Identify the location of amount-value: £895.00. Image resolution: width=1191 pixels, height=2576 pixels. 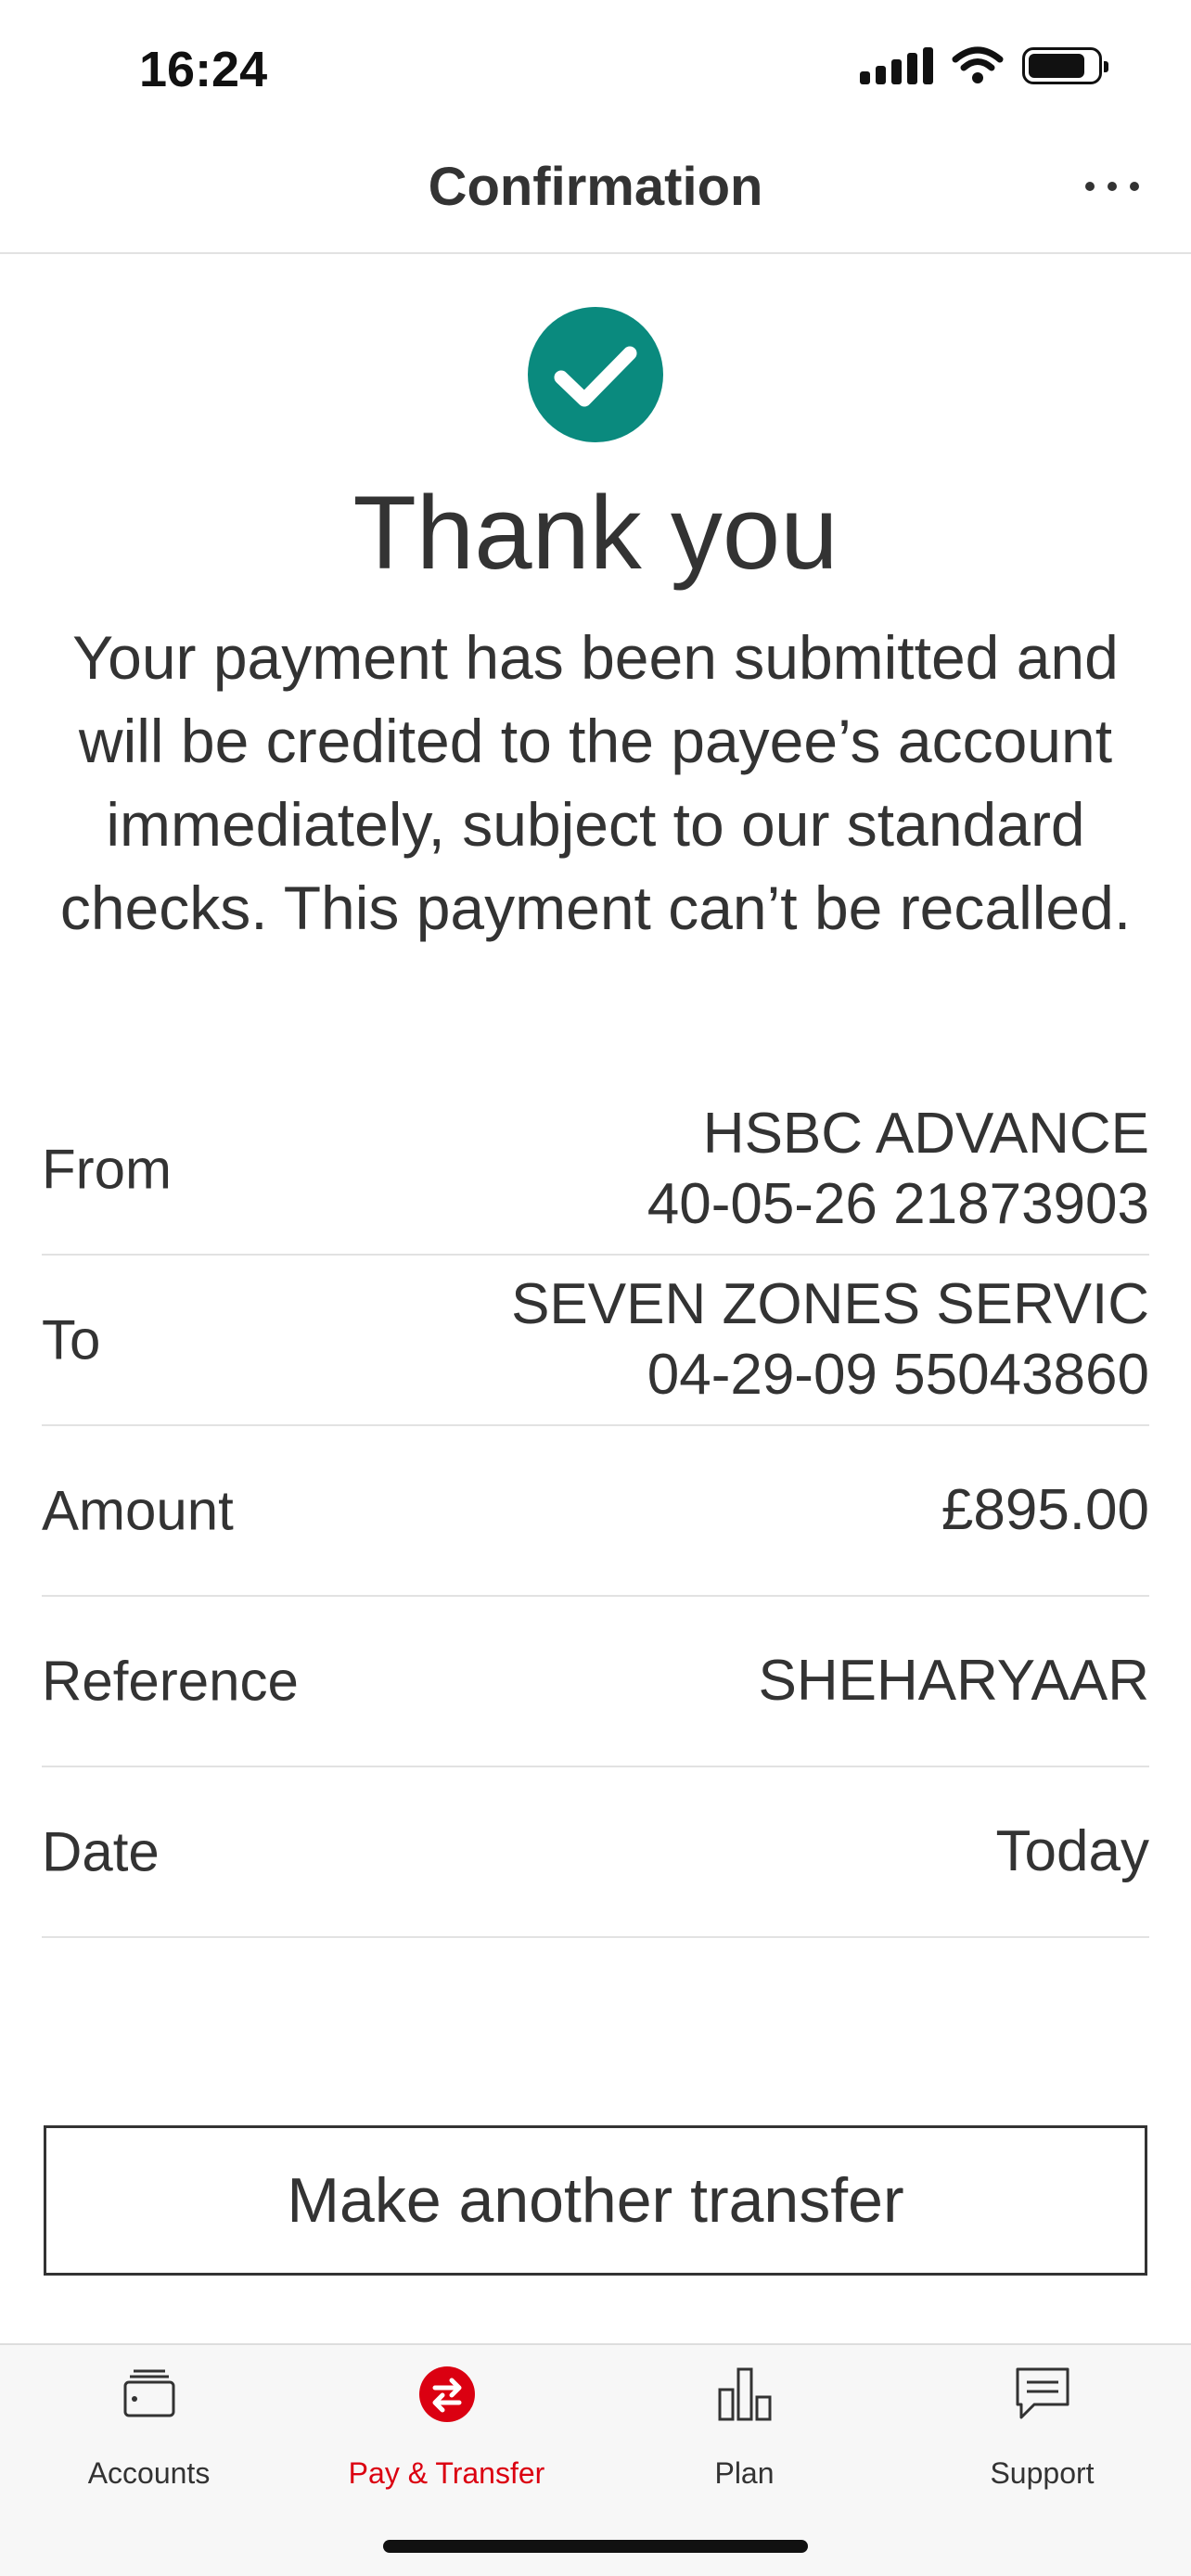
(1045, 1510).